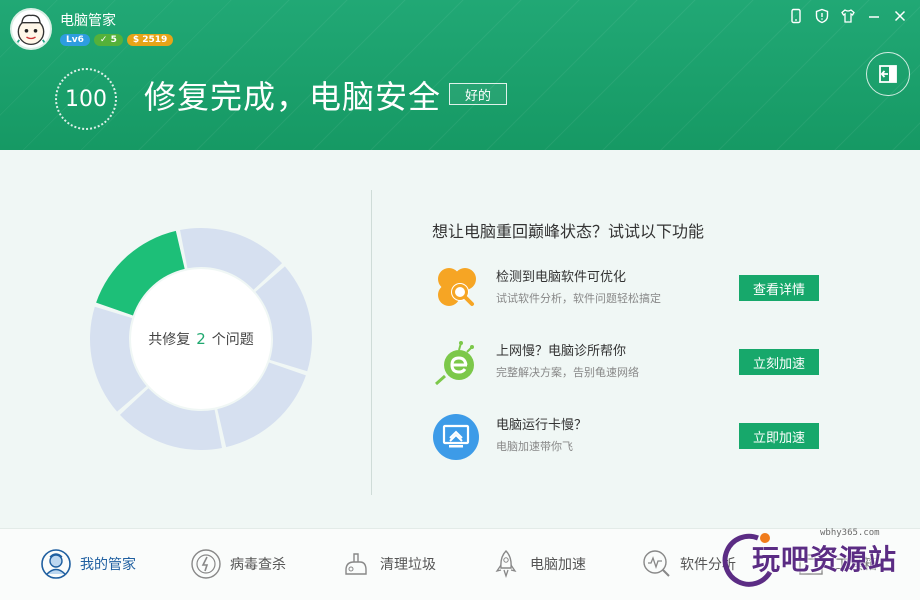  I want to click on nav-pc-speedup: 电脑加速, so click(538, 564).